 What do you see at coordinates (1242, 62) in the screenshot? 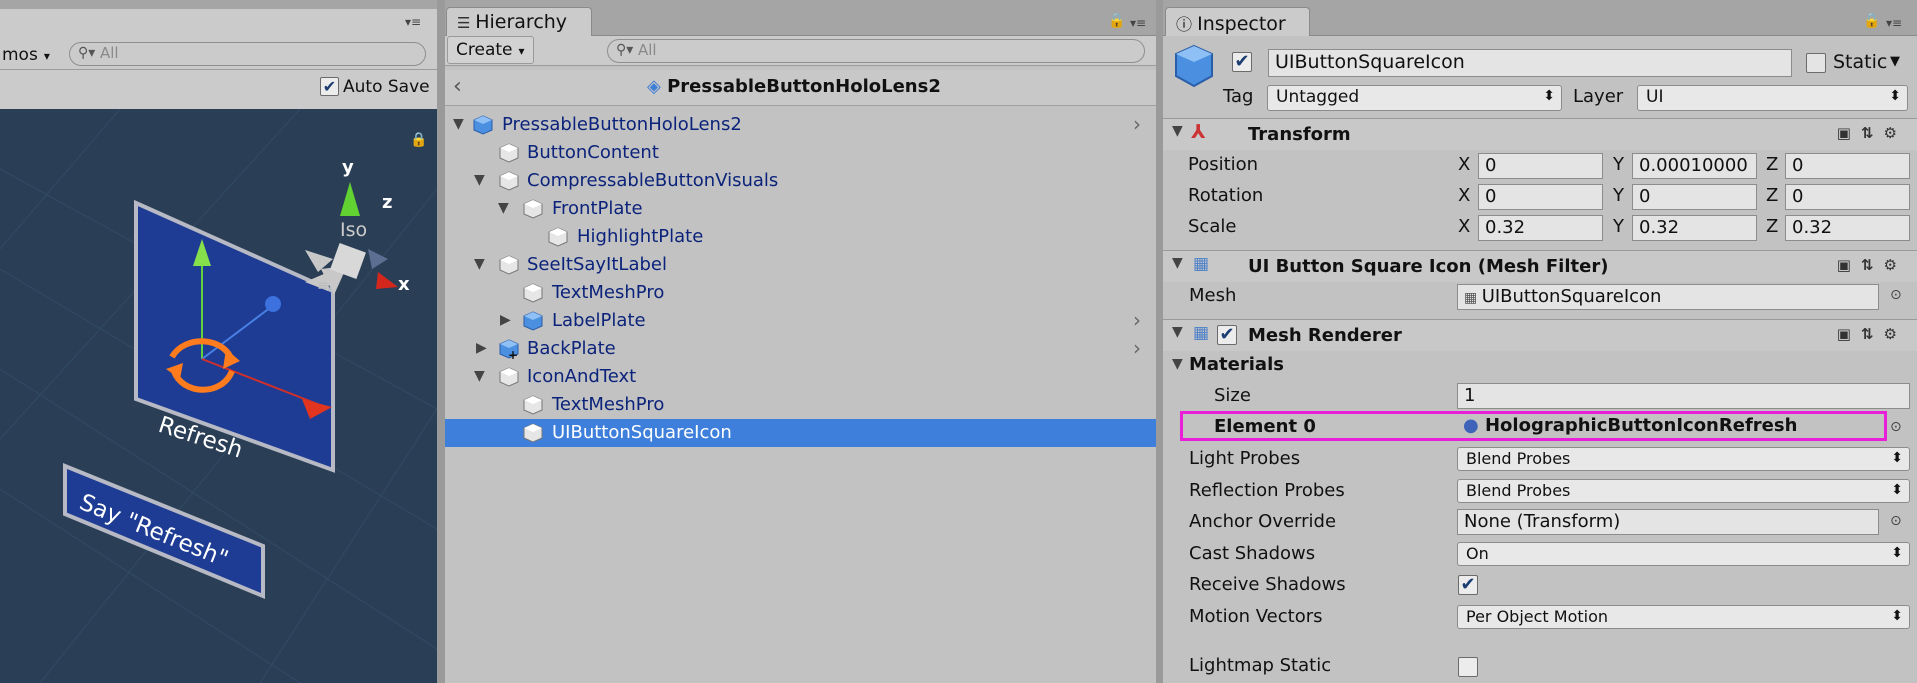
I see `active-checkbox: ✔` at bounding box center [1242, 62].